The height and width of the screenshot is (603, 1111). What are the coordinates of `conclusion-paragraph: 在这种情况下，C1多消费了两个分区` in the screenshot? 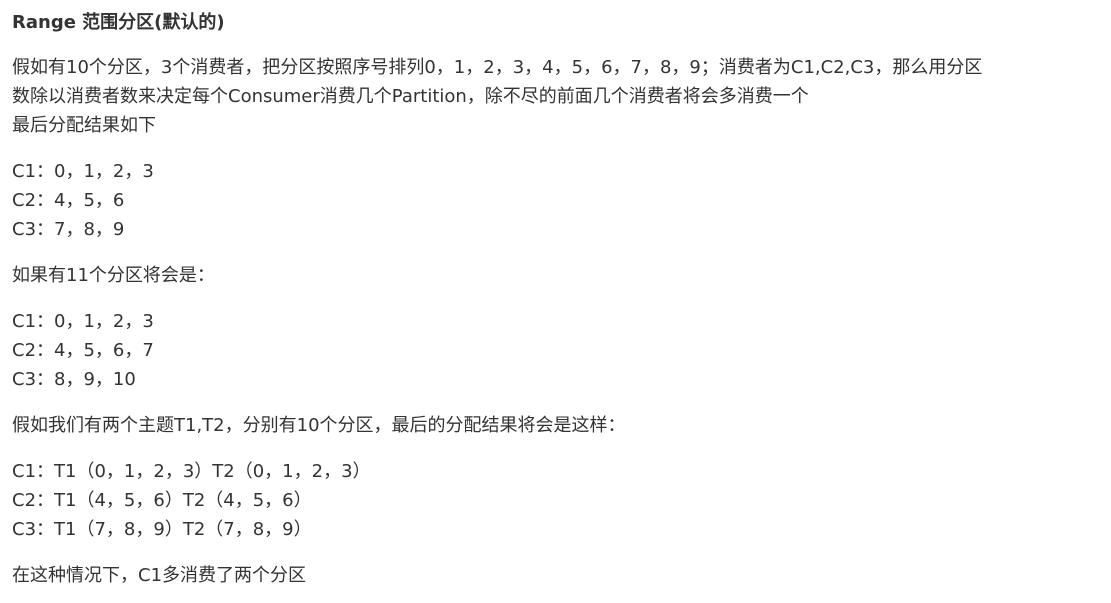 It's located at (561, 575).